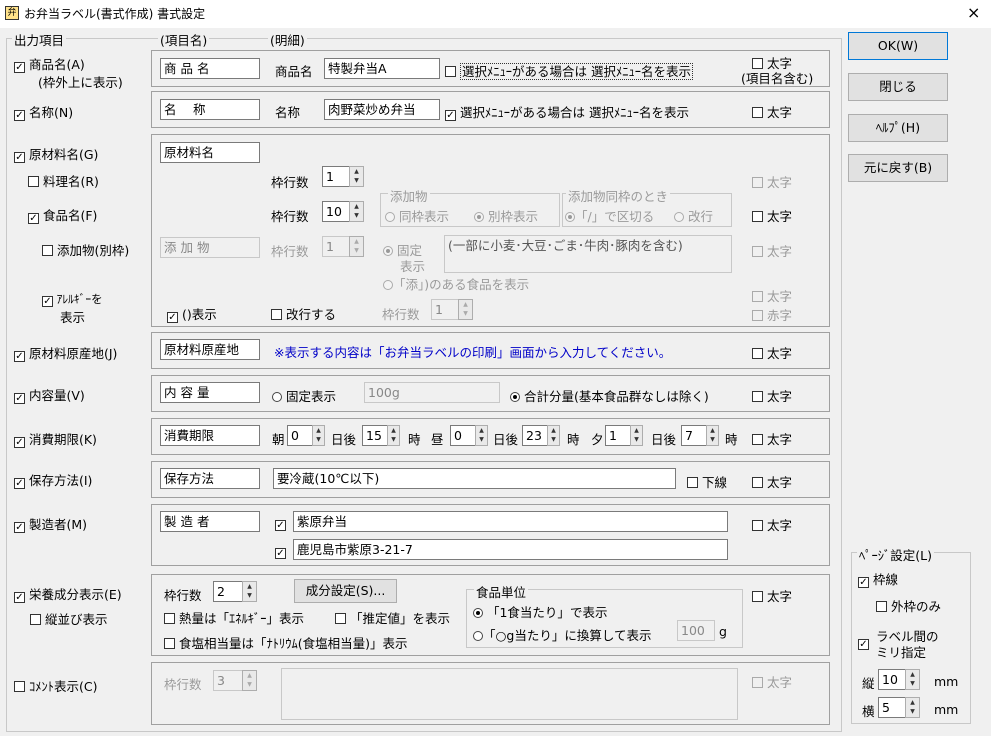 Image resolution: width=991 pixels, height=736 pixels. Describe the element at coordinates (210, 521) in the screenshot. I see `seizo-item-field: 製 造 者` at that location.